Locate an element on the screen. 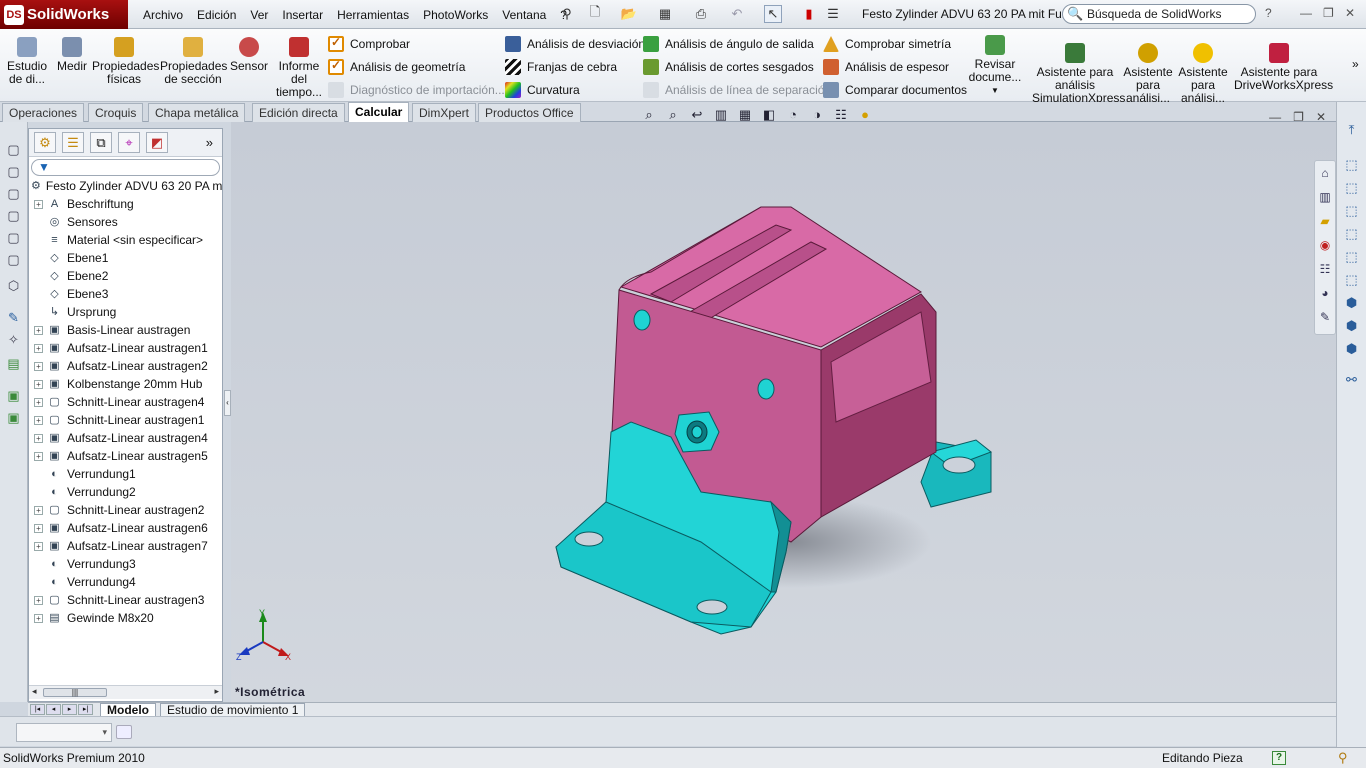  menu-archivo: Archivo is located at coordinates (163, 15).